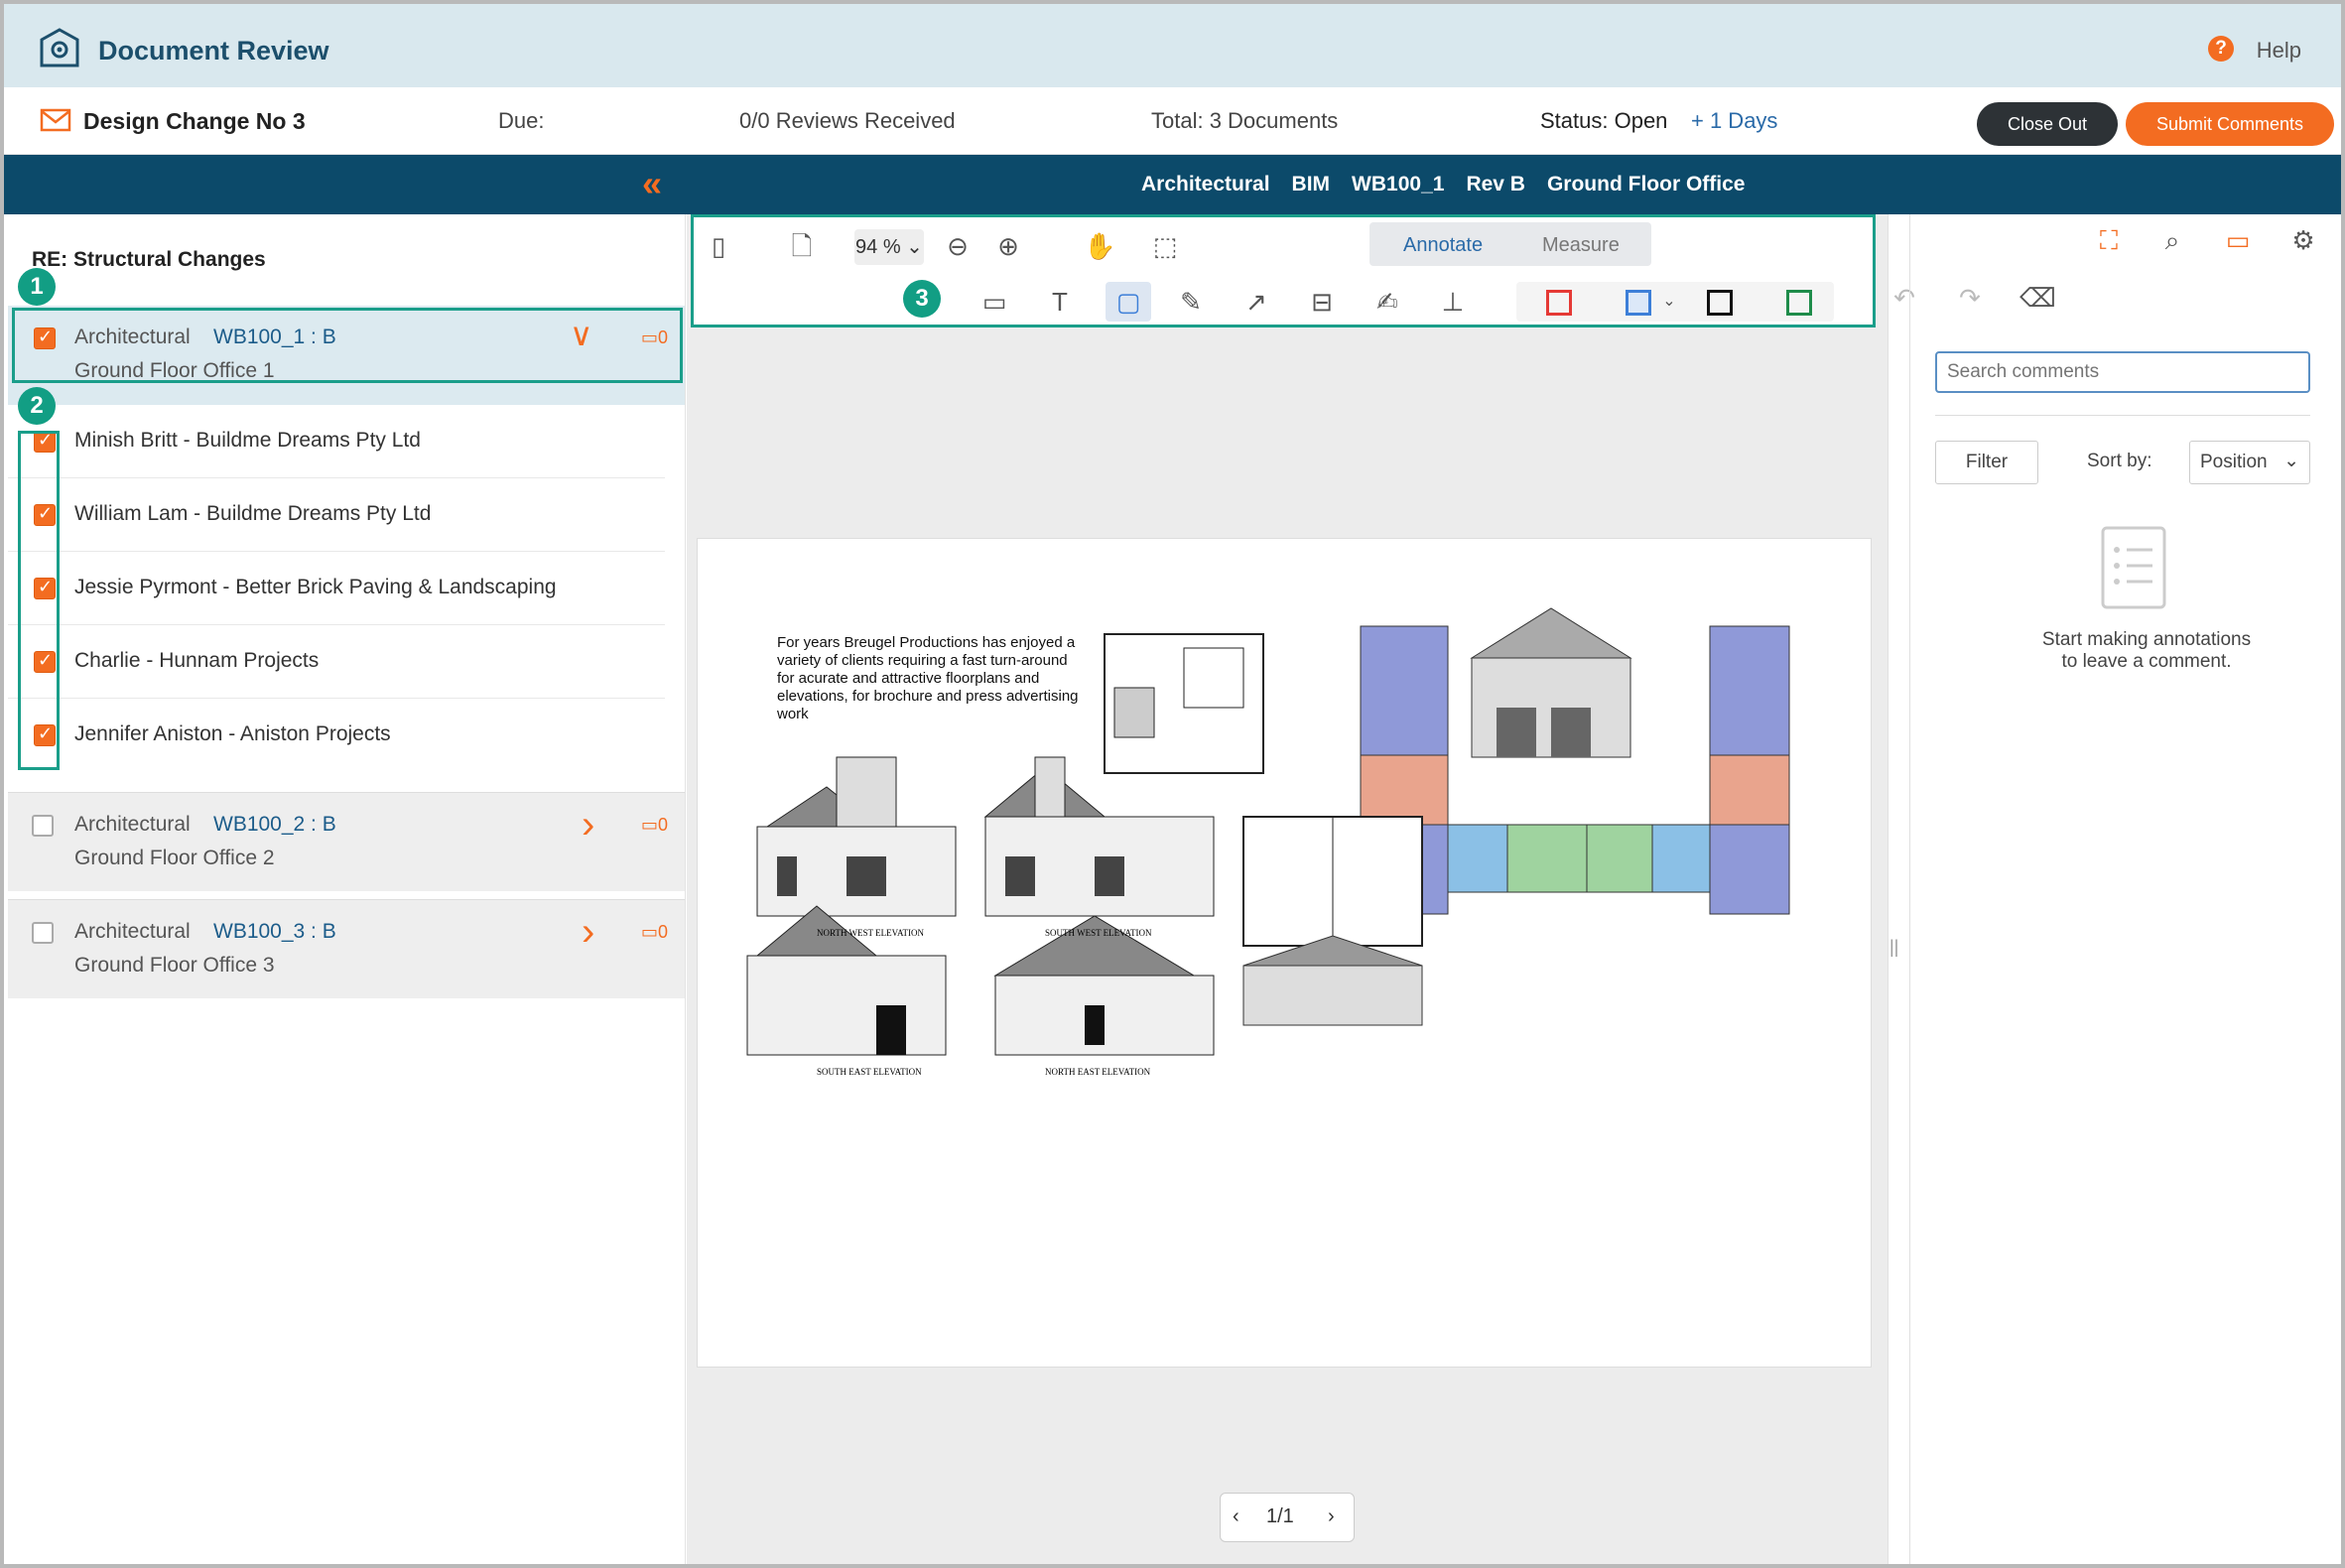  I want to click on close-out-button: Close Out, so click(2048, 124).